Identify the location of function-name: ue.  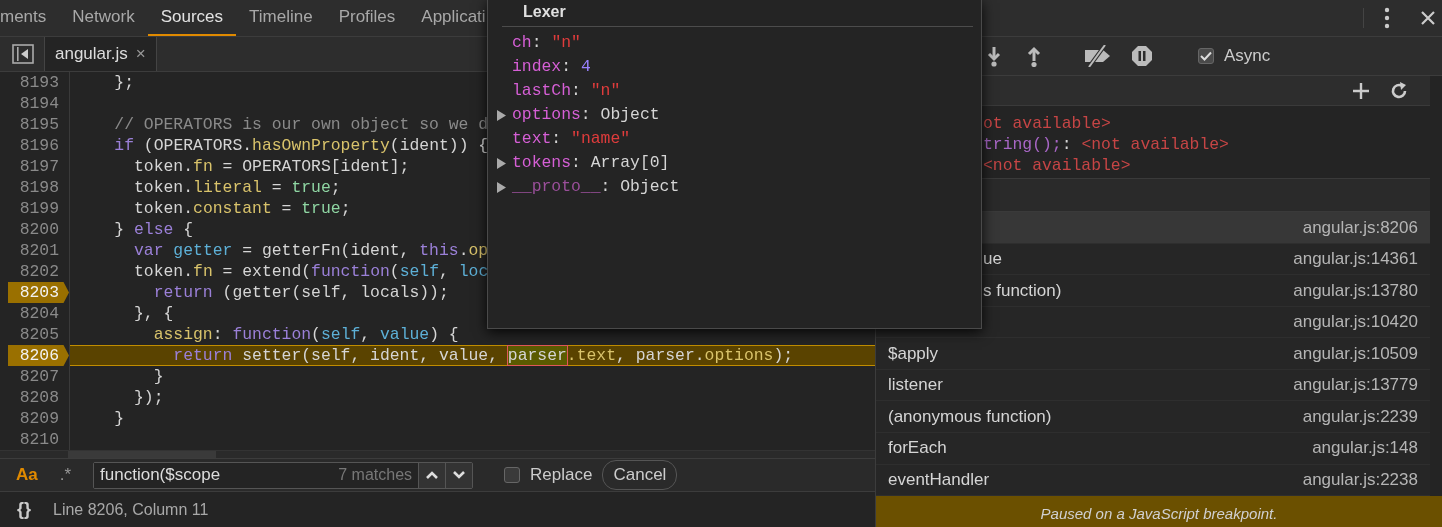
(992, 259).